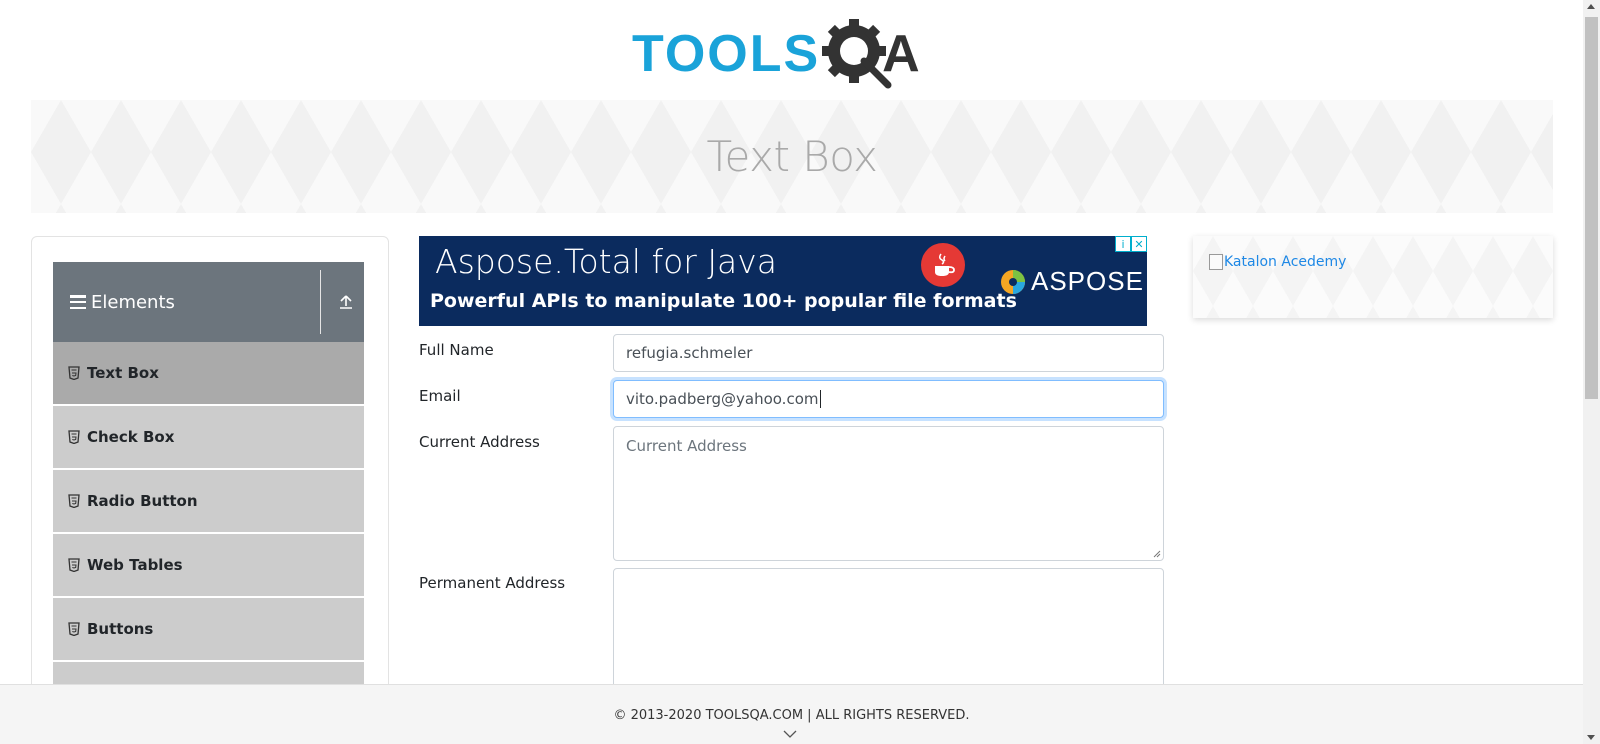  What do you see at coordinates (722, 399) in the screenshot?
I see `email-value: vito.padberg@yahoo.com` at bounding box center [722, 399].